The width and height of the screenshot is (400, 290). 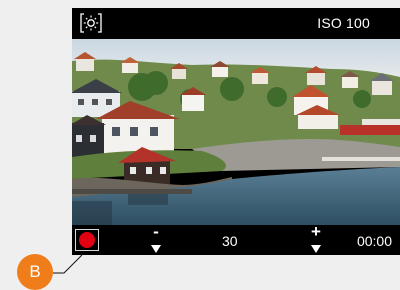 What do you see at coordinates (236, 23) in the screenshot?
I see `top-toolbar: ISO 100` at bounding box center [236, 23].